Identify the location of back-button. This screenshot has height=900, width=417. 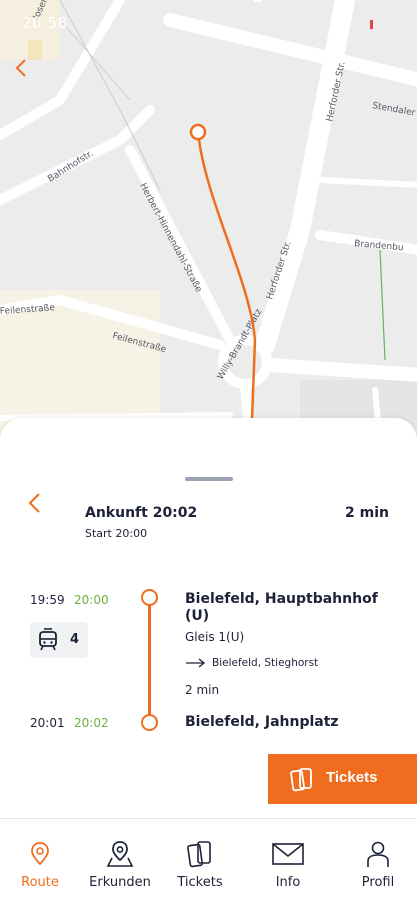
(27, 73).